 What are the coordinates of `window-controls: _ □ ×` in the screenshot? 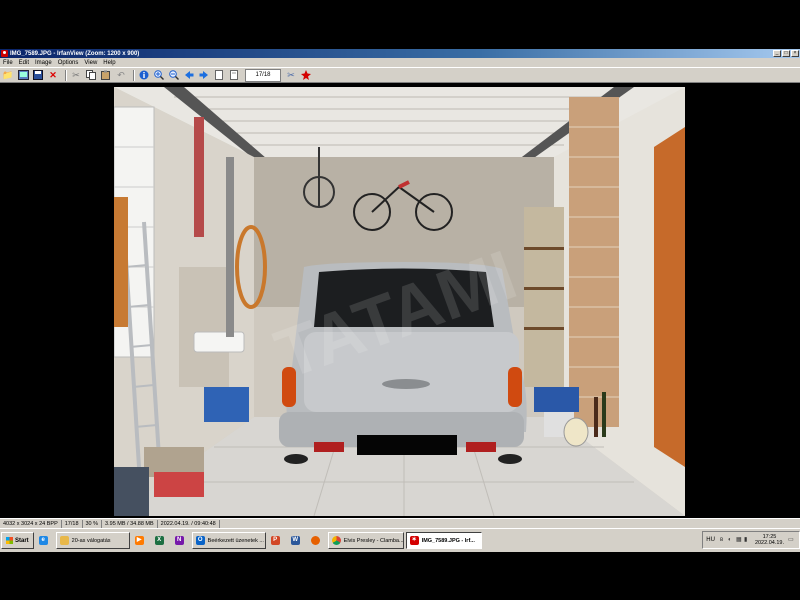 It's located at (786, 53).